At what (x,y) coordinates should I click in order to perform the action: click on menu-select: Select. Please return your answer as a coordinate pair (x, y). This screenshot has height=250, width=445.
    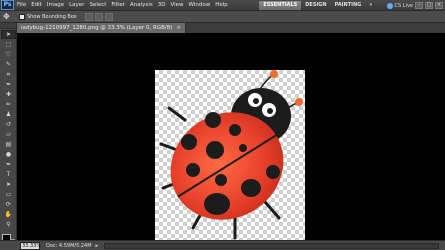
    Looking at the image, I should click on (97, 5).